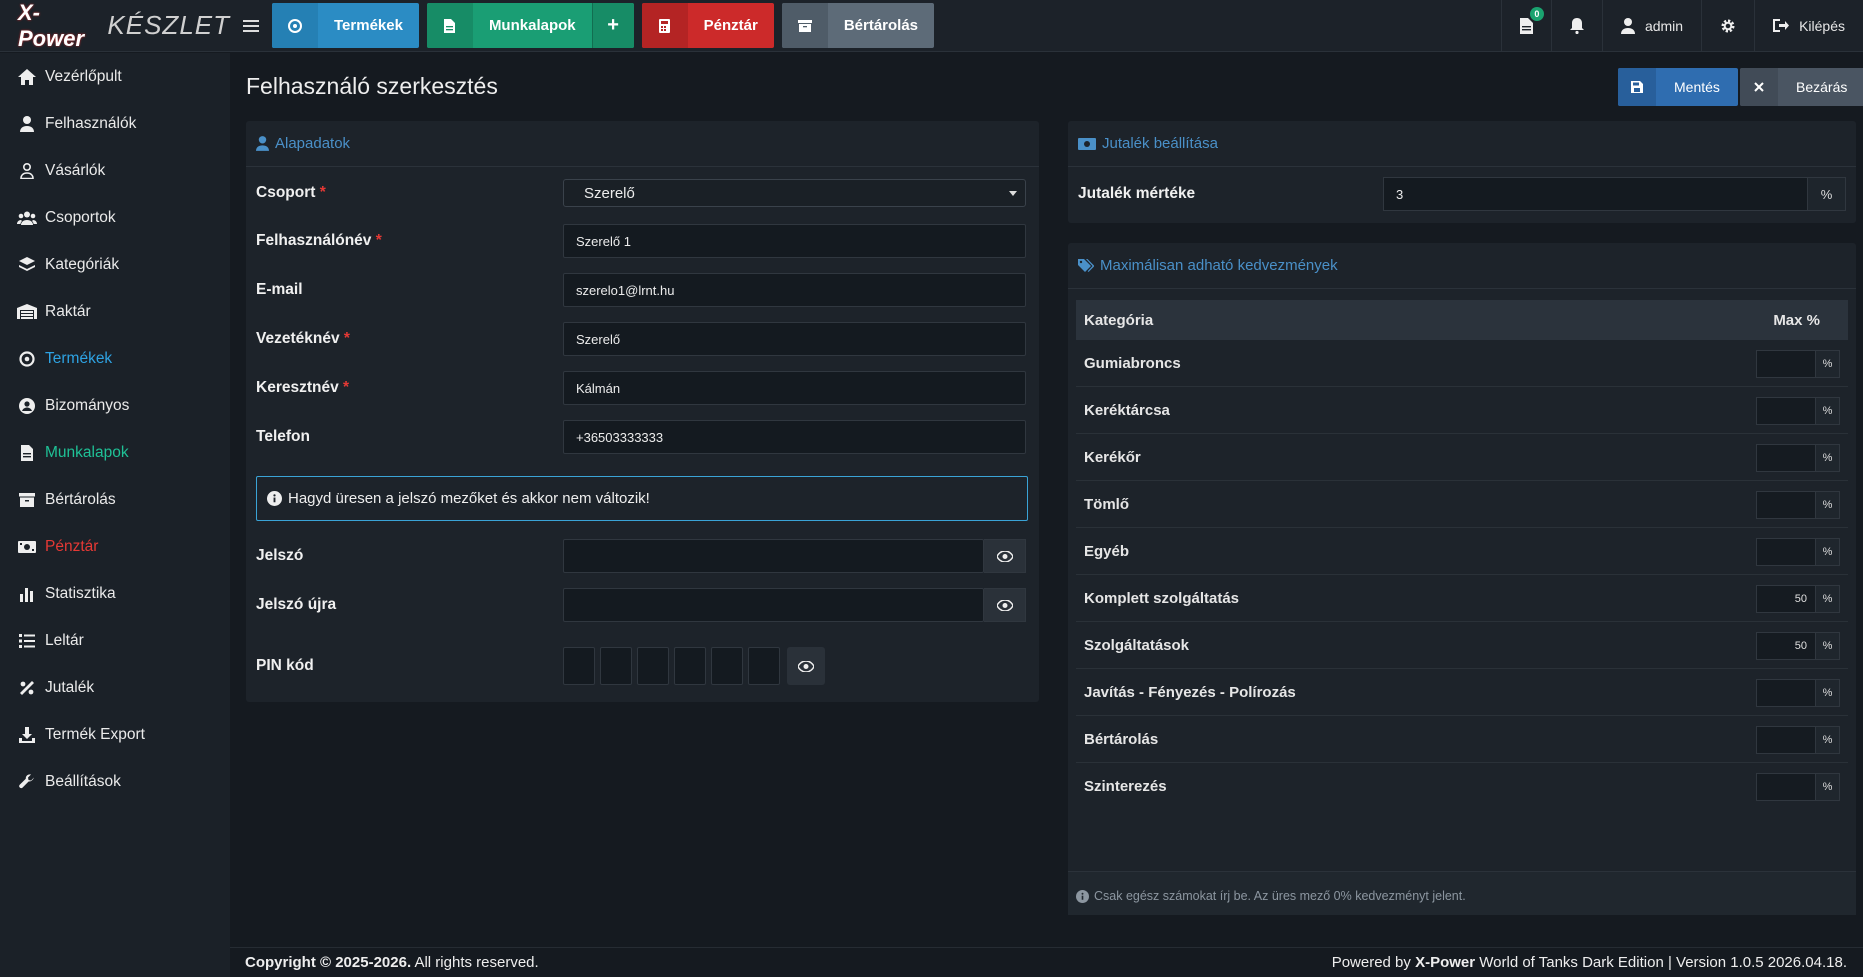  Describe the element at coordinates (1808, 25) in the screenshot. I see `logout-button: Kilépés` at that location.